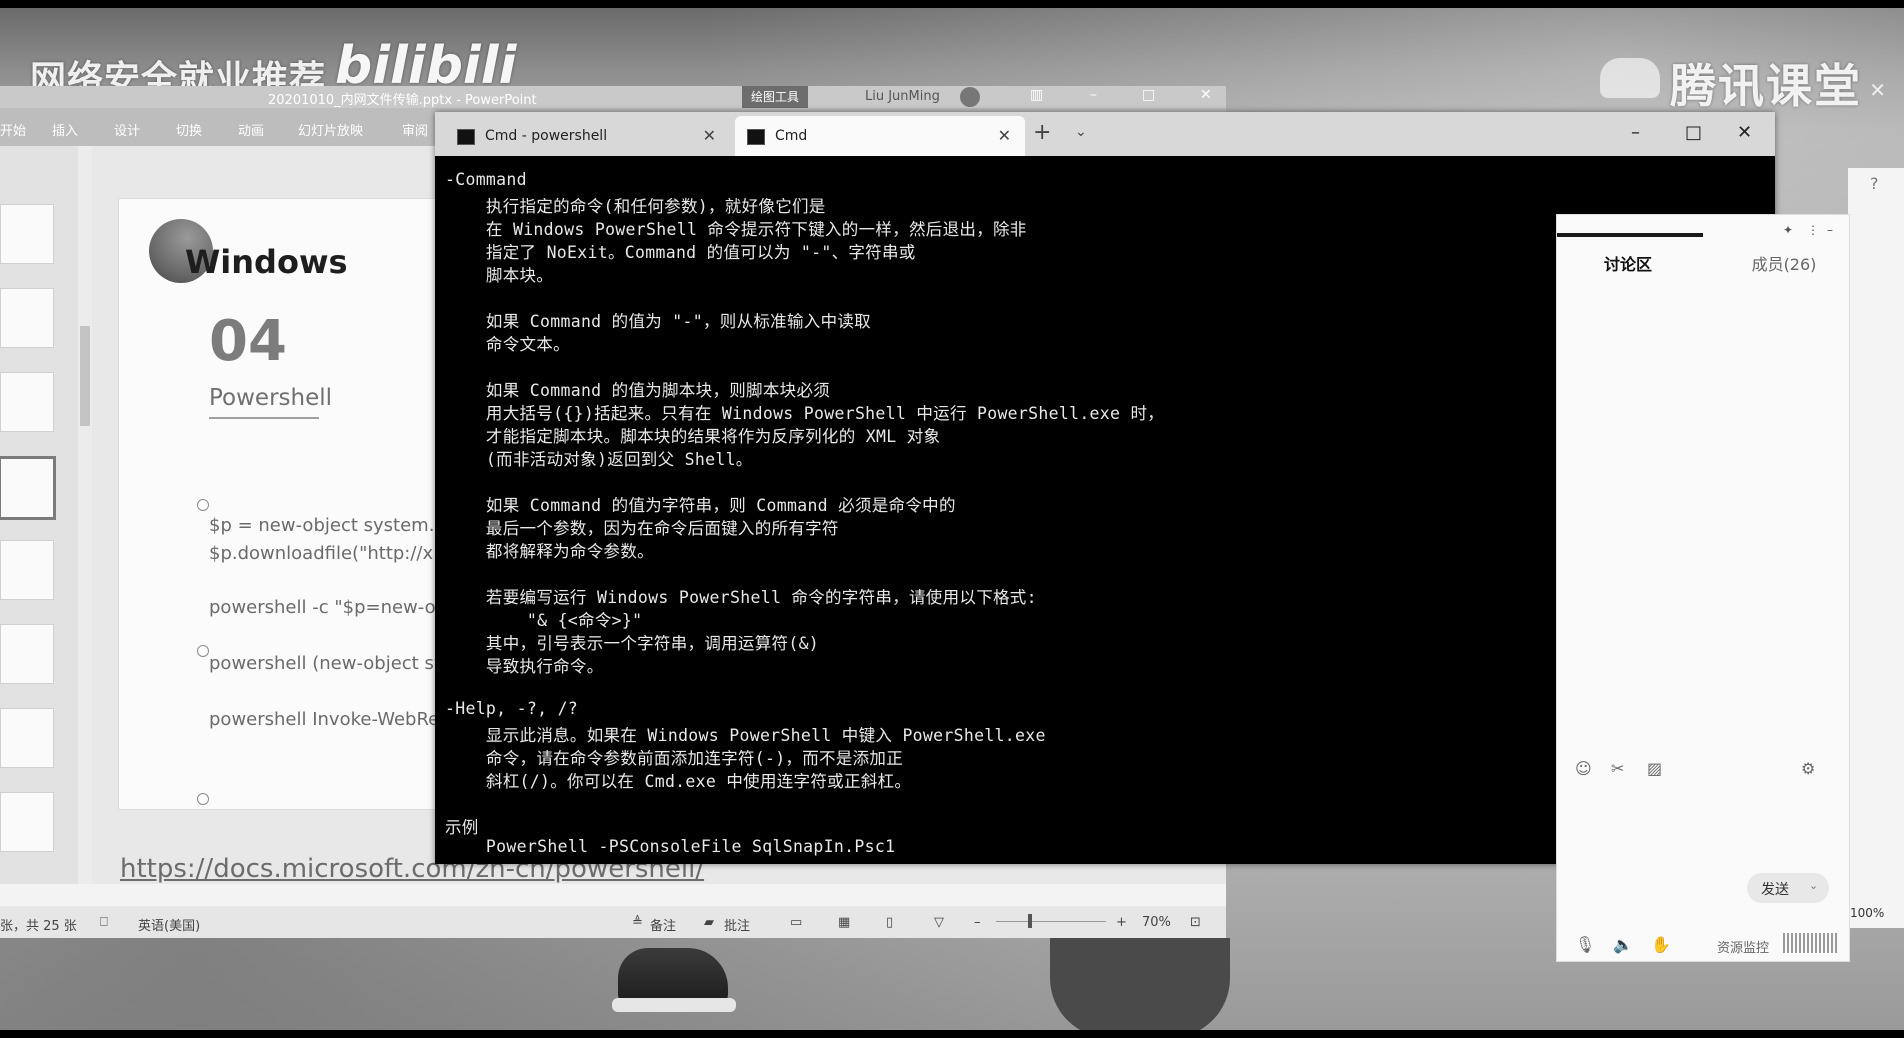 This screenshot has width=1904, height=1038. What do you see at coordinates (104, 922) in the screenshot?
I see `accessibility-icon: ⎕` at bounding box center [104, 922].